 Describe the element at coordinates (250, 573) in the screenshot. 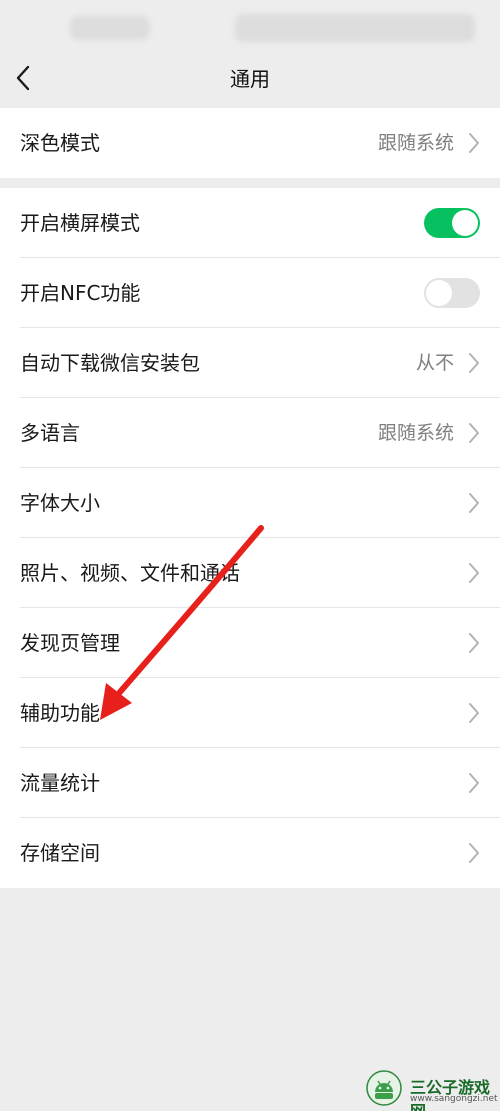

I see `row-media-files: 照片、视频、文件和通话` at that location.